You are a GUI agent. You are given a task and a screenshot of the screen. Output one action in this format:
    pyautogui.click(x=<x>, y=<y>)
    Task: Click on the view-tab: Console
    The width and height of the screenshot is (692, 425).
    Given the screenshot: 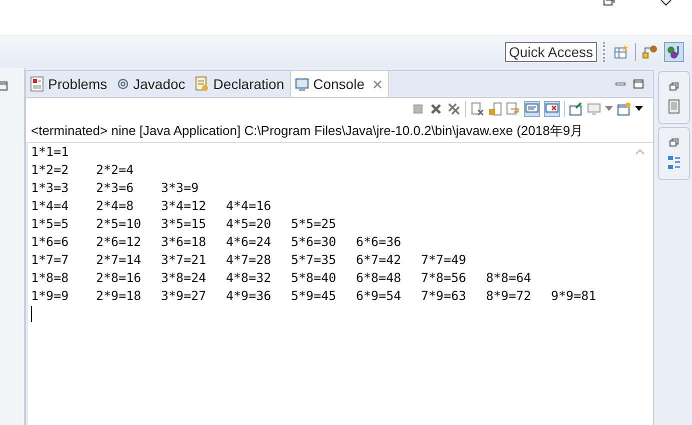 What is the action you would take?
    pyautogui.click(x=339, y=84)
    